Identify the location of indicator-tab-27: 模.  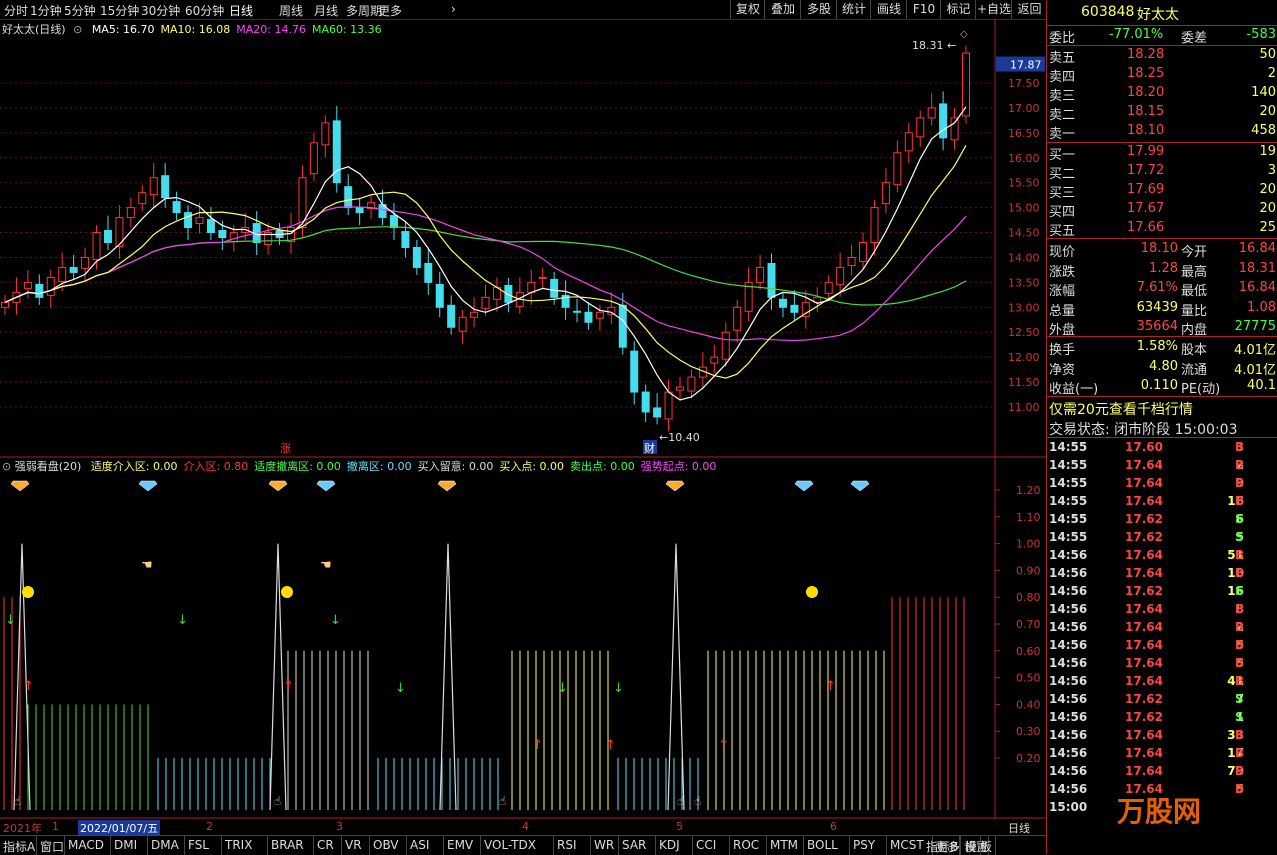
(971, 846).